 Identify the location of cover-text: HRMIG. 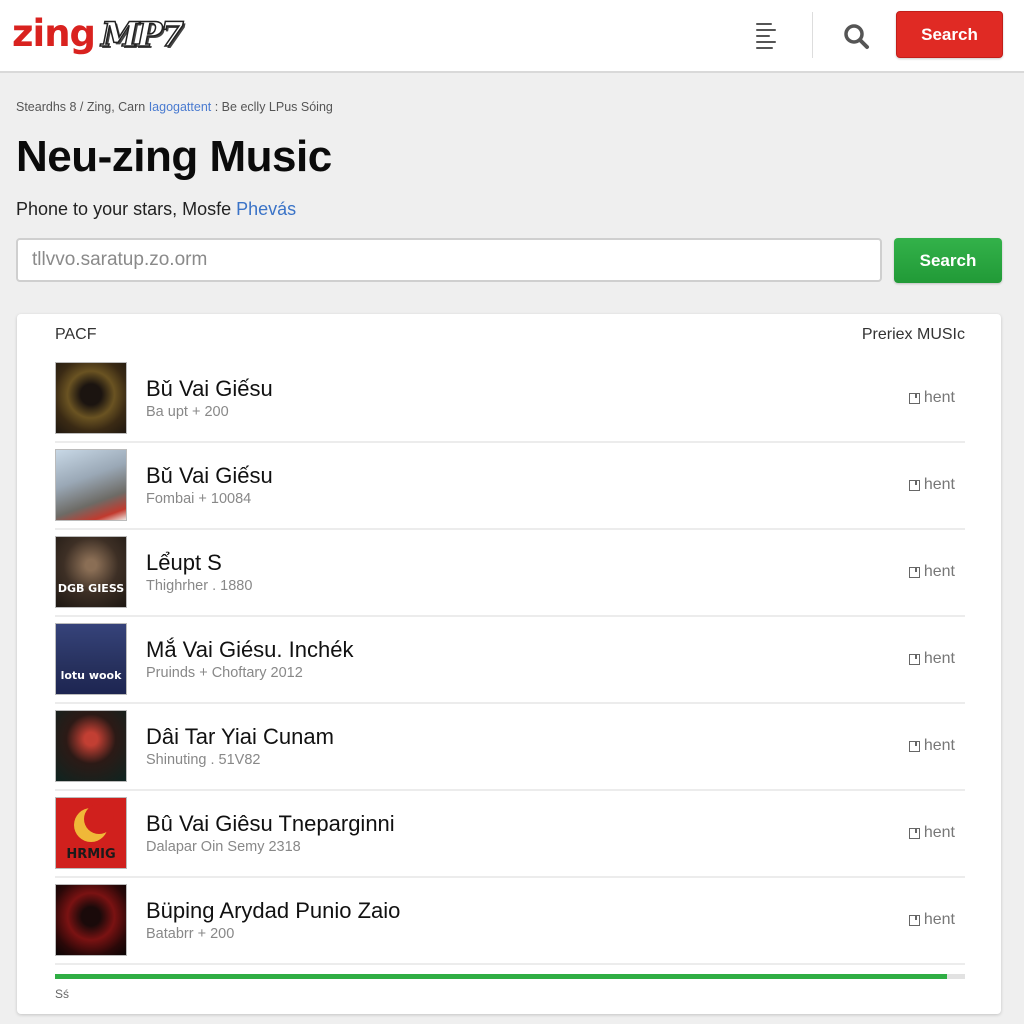
(91, 854).